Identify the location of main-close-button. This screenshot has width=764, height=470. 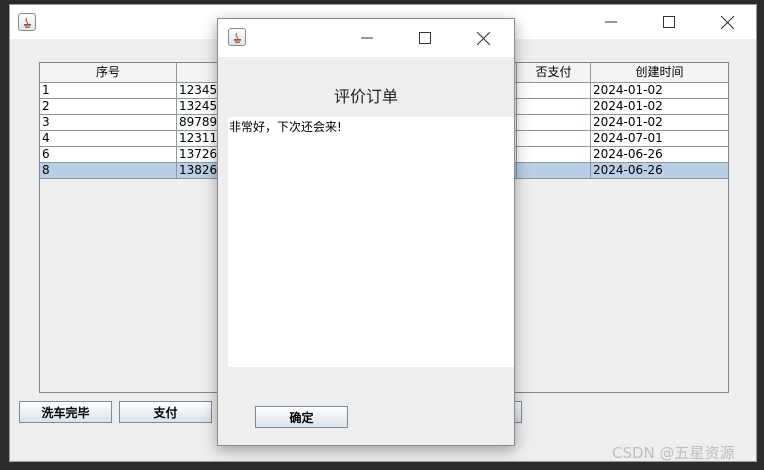
(727, 22).